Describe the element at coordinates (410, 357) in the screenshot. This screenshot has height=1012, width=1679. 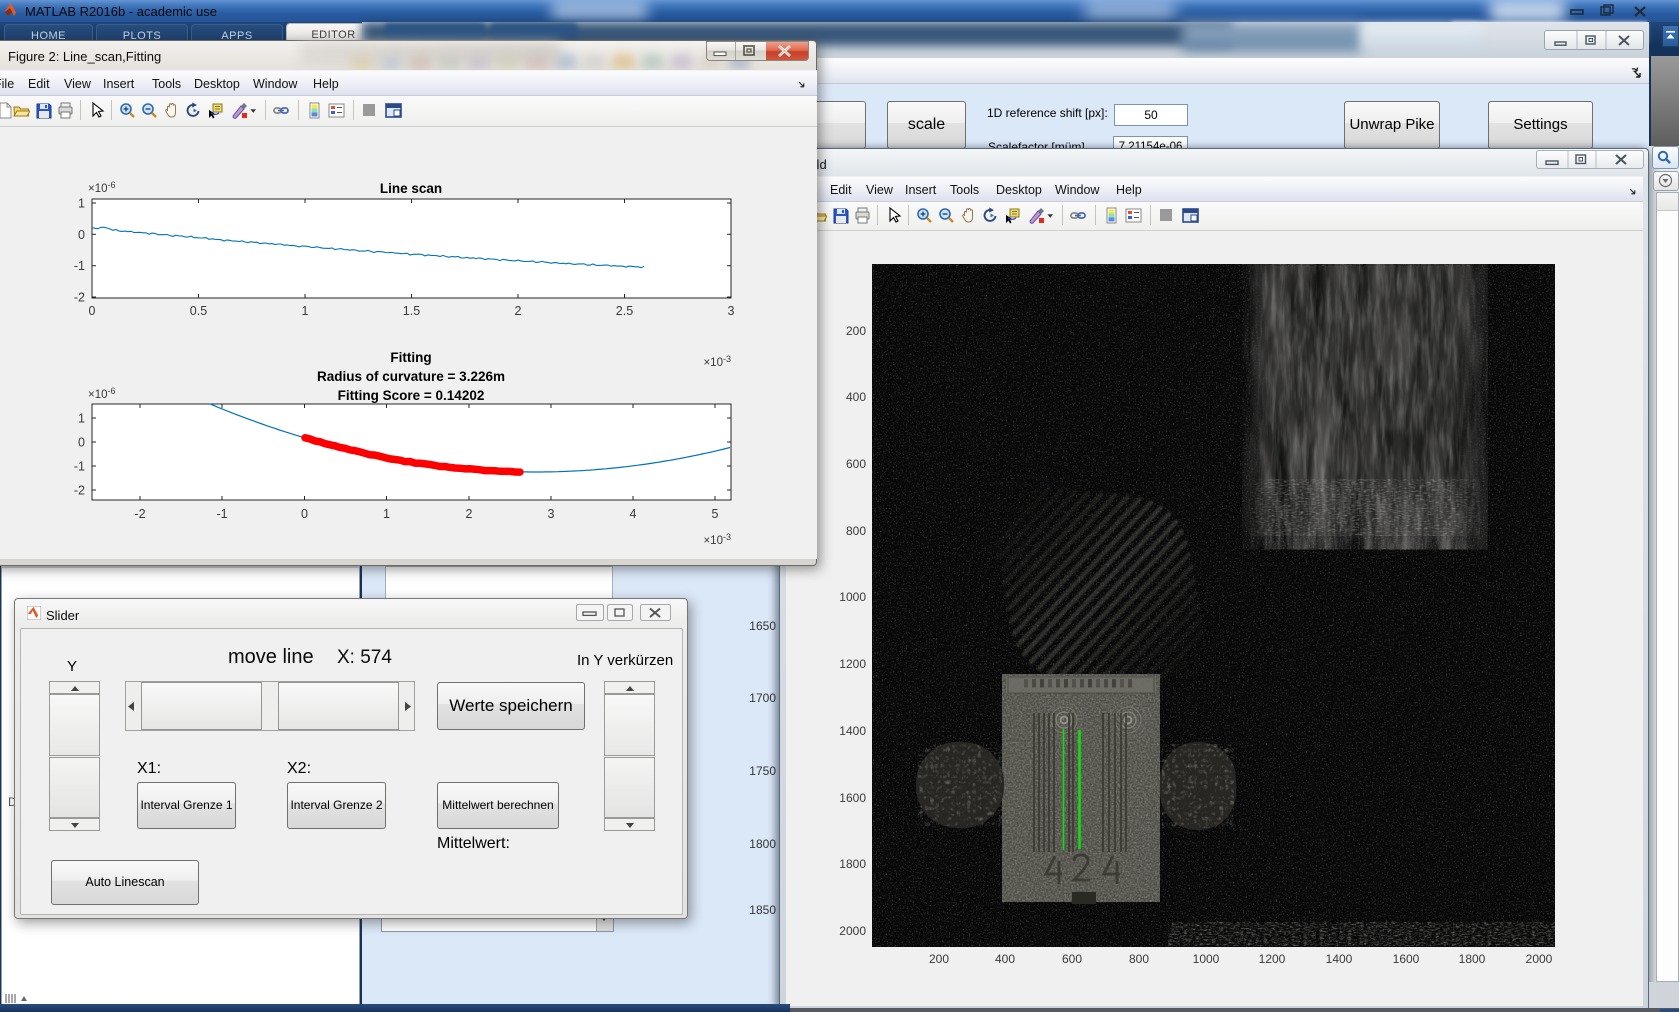
I see `svg-text: Fitting` at that location.